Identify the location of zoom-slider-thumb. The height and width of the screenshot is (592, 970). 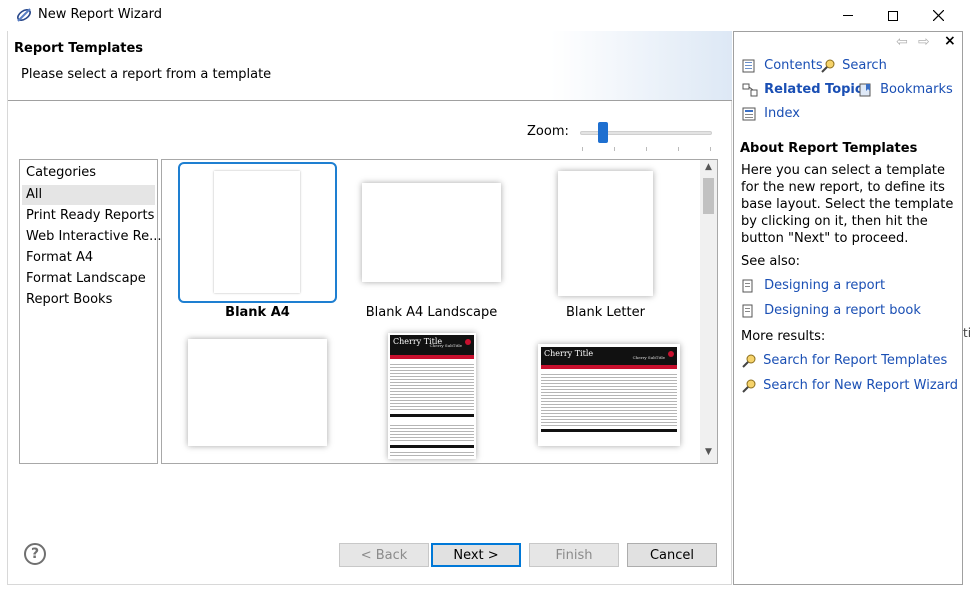
(603, 132).